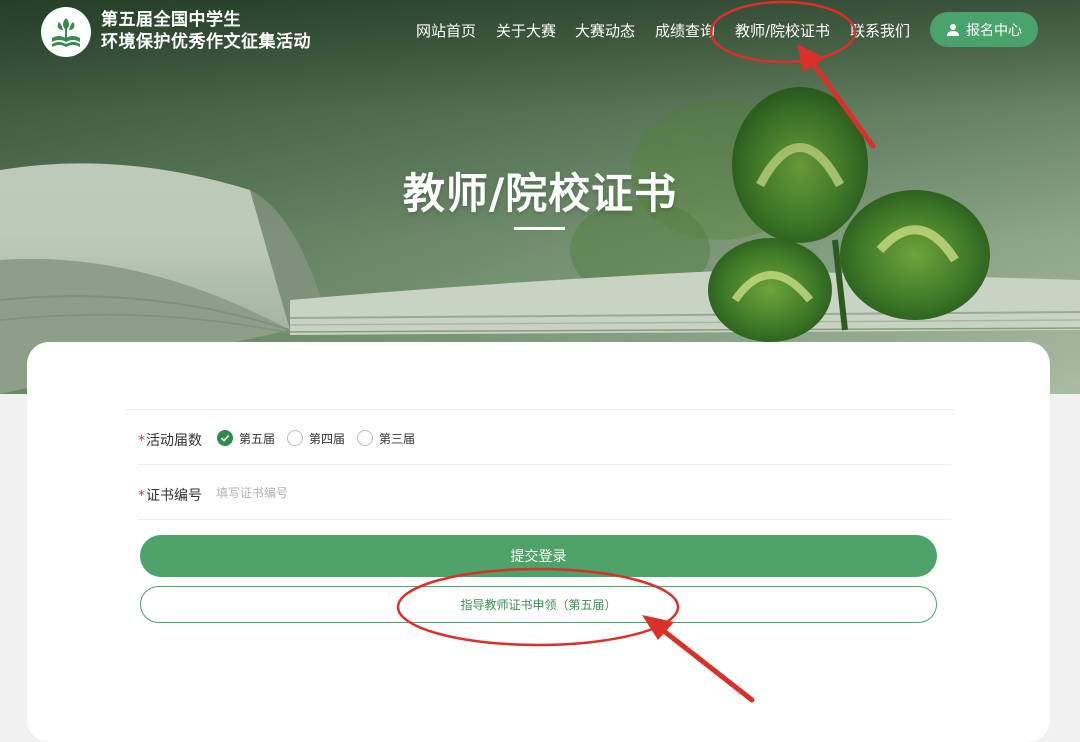 This screenshot has width=1080, height=742. I want to click on nav-item-teacher-certificate: 教师/院校证书, so click(782, 31).